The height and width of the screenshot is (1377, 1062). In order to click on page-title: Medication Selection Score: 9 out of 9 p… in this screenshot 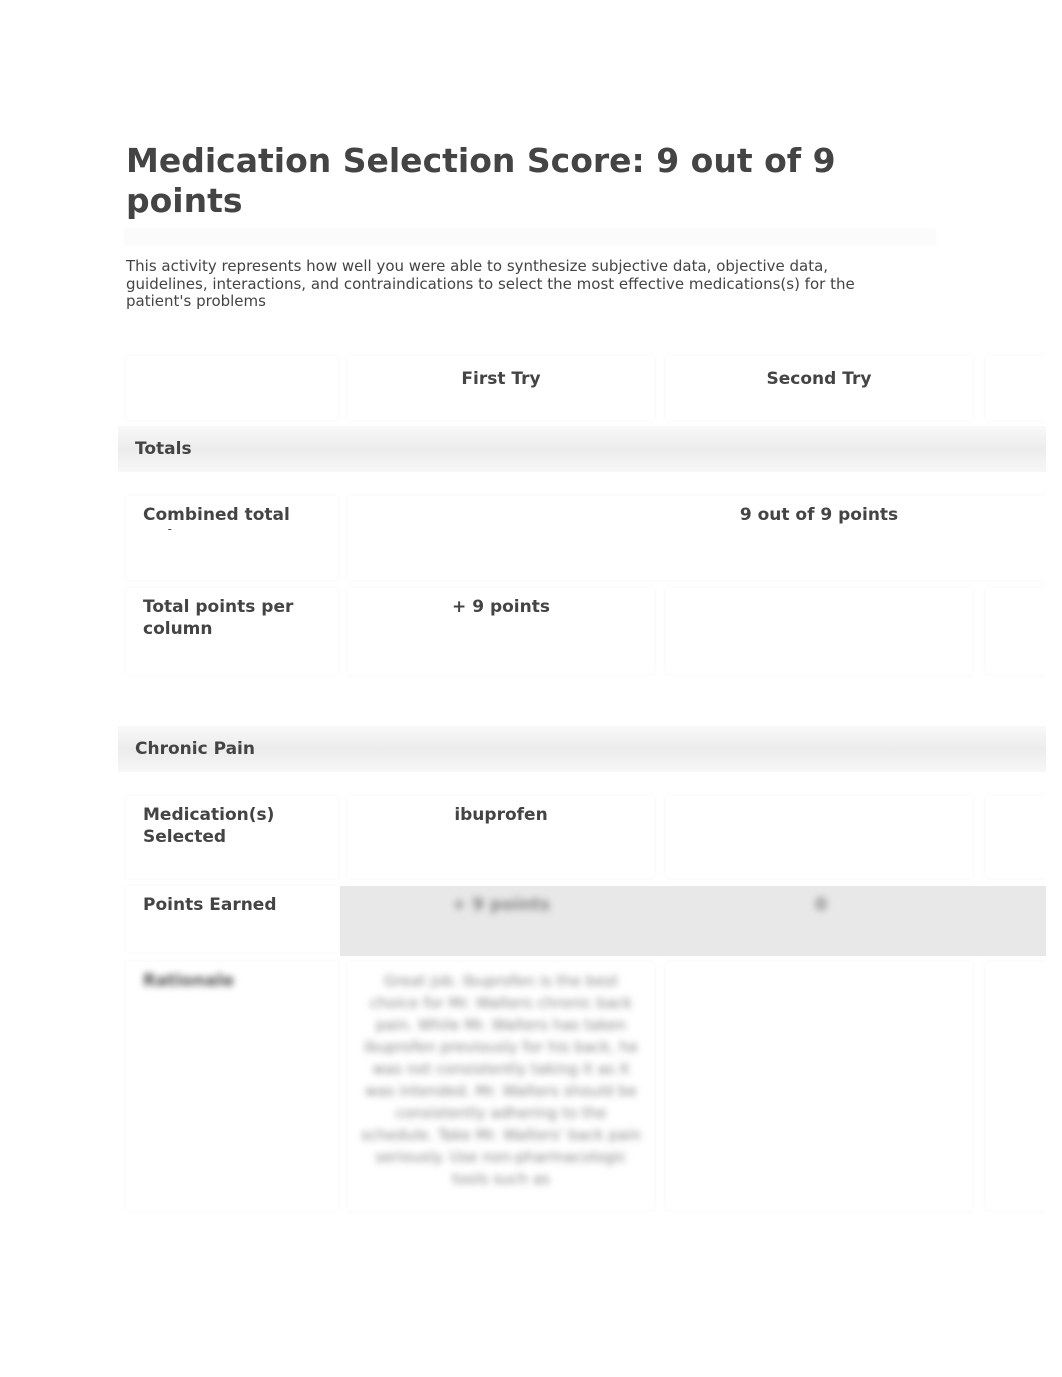, I will do `click(481, 180)`.